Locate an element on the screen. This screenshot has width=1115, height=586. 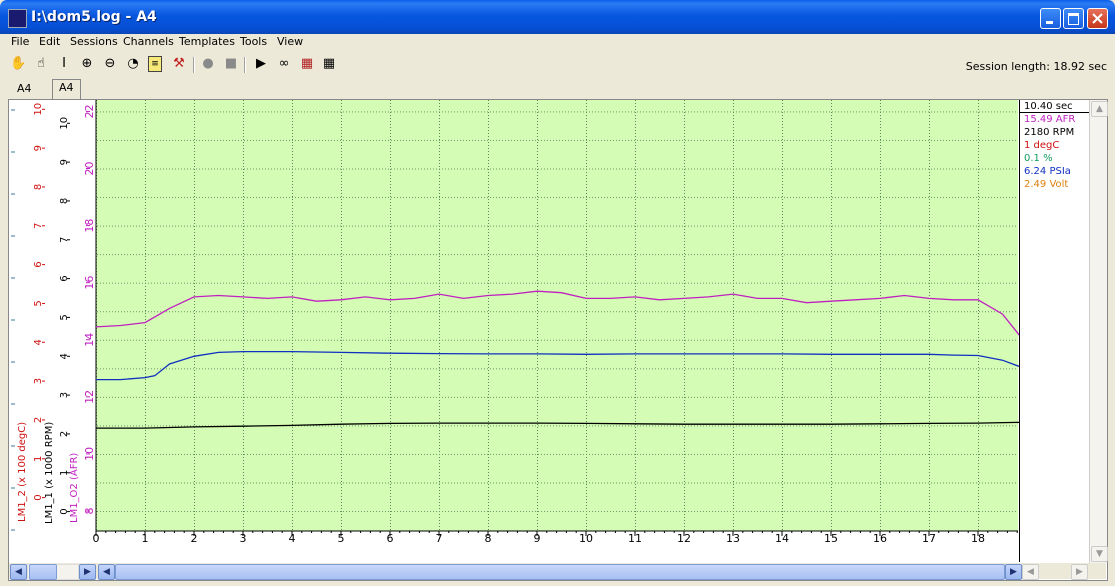
play-icon: ▶ is located at coordinates (261, 64).